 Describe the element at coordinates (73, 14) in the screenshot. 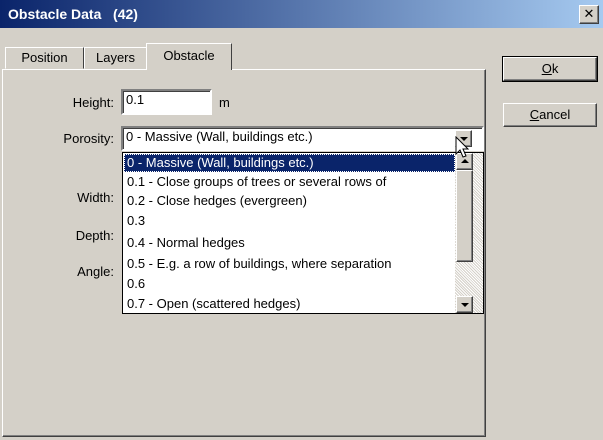

I see `window-title: Obstacle Data (42)` at that location.